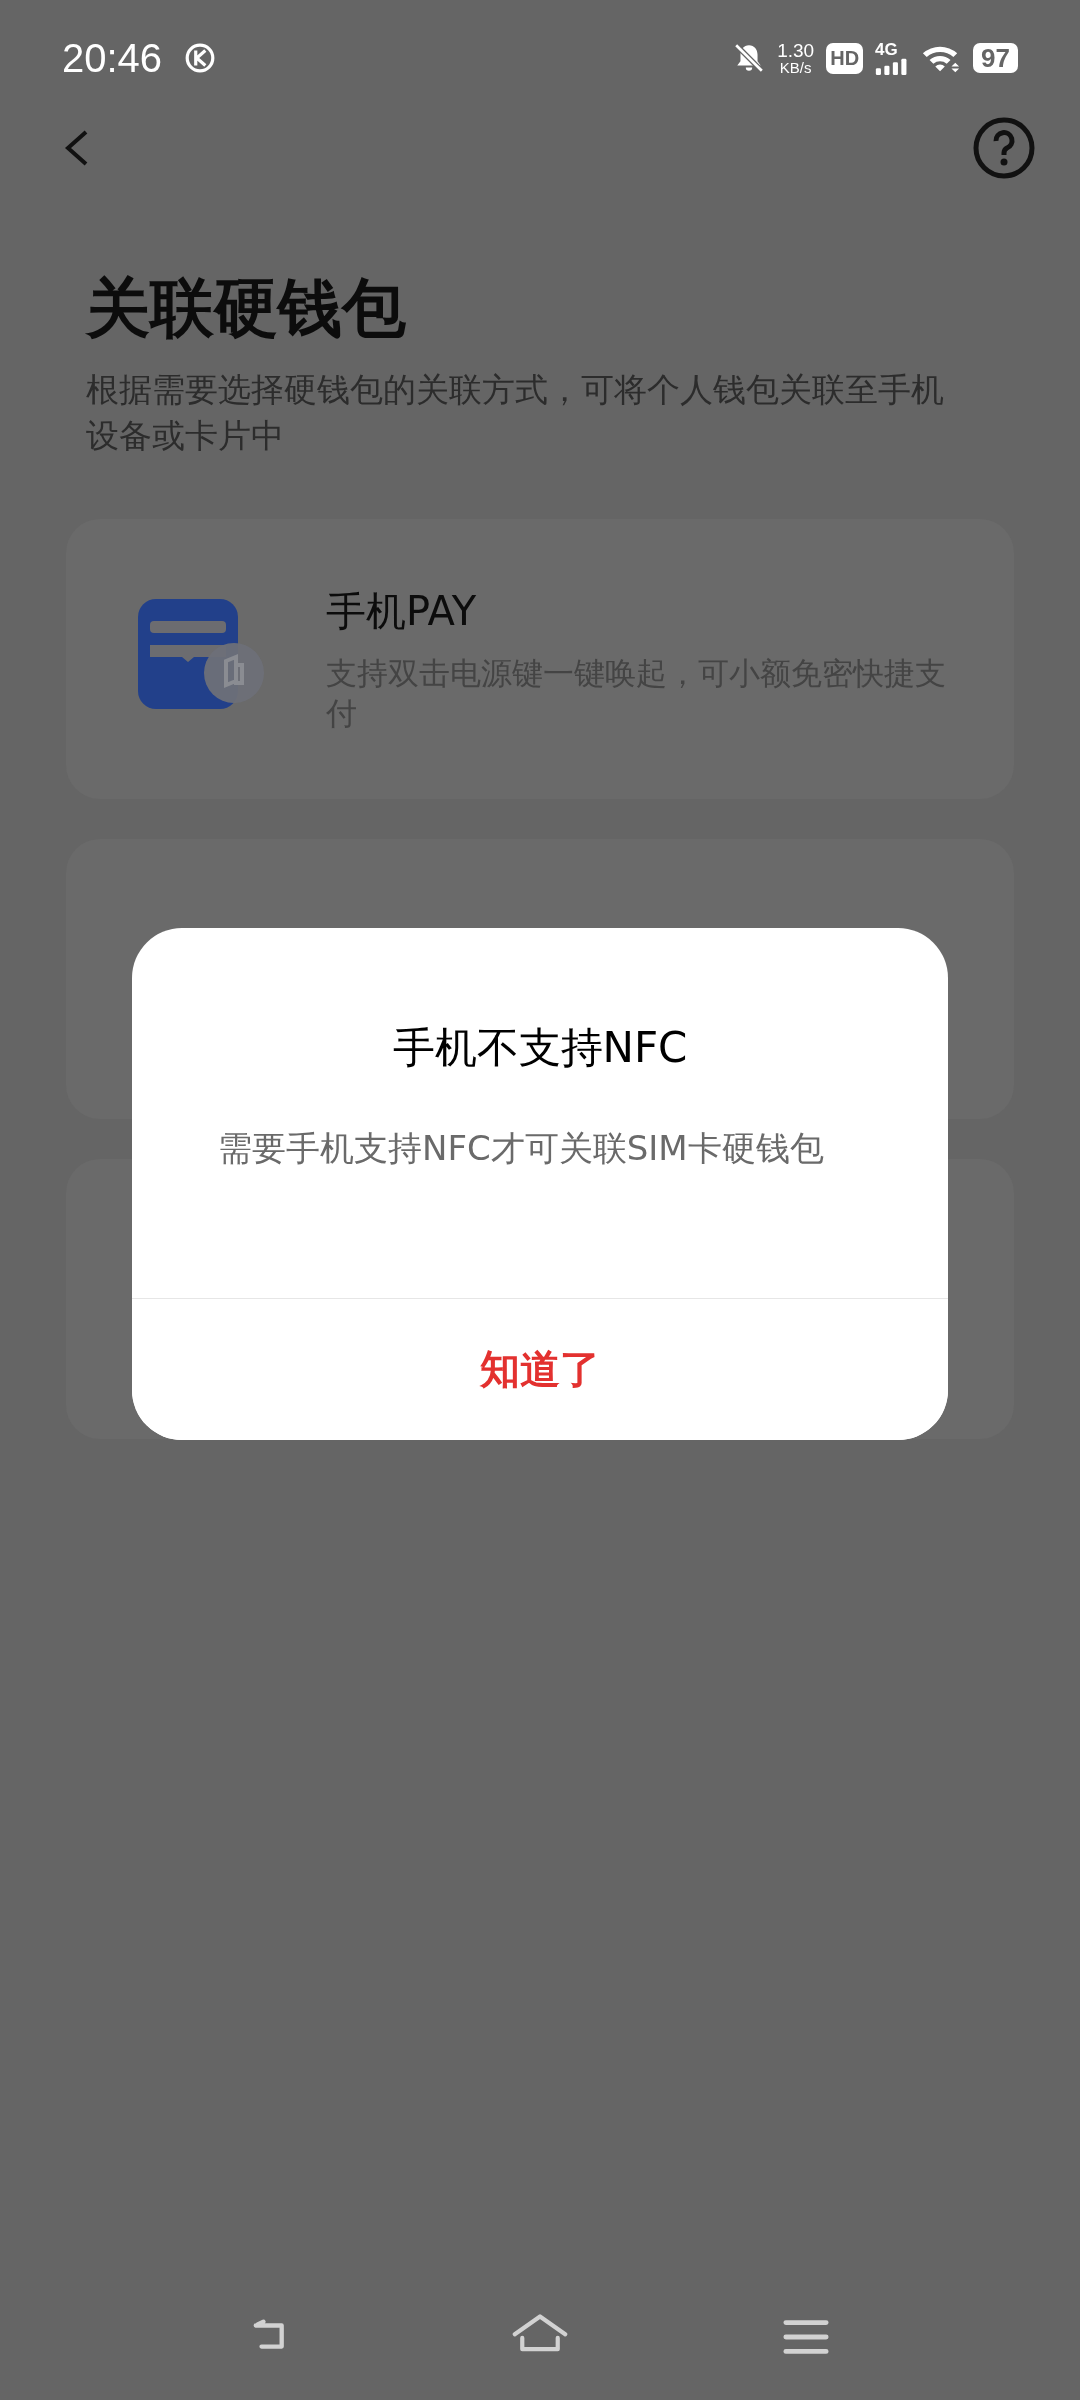 Image resolution: width=1080 pixels, height=2400 pixels. I want to click on network-speed: 1.30, so click(796, 50).